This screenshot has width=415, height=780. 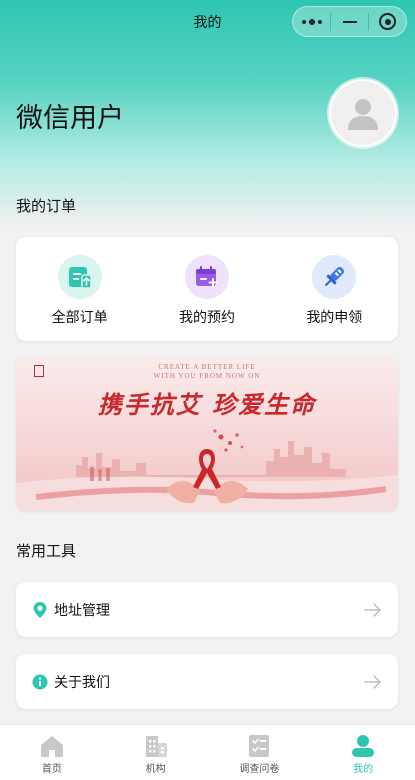 What do you see at coordinates (79, 277) in the screenshot?
I see `order-list-icon` at bounding box center [79, 277].